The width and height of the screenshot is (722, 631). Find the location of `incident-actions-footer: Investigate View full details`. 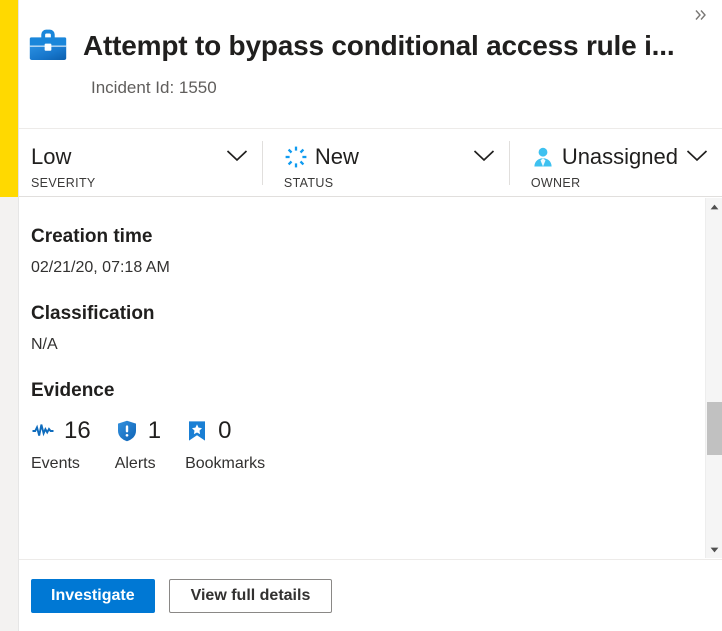

incident-actions-footer: Investigate View full details is located at coordinates (370, 595).